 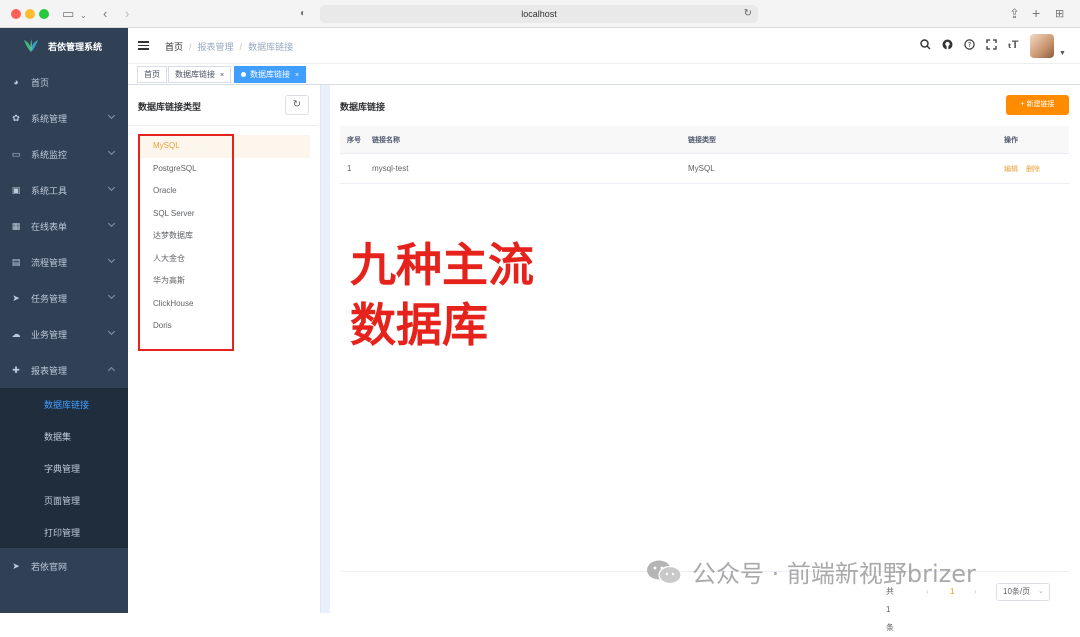 I want to click on sidebar-item-5: ▤ 流程管理, so click(x=64, y=262).